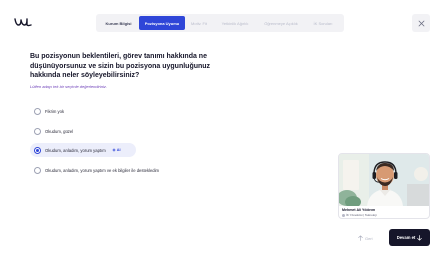 This screenshot has width=444, height=261. I want to click on interviewer-name: Mehmet Ali Yıldırım, so click(359, 210).